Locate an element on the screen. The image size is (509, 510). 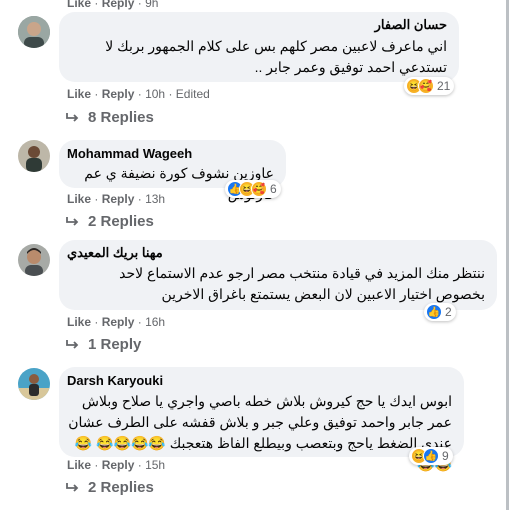
comment-actions: Like · Reply · 16h is located at coordinates (116, 322).